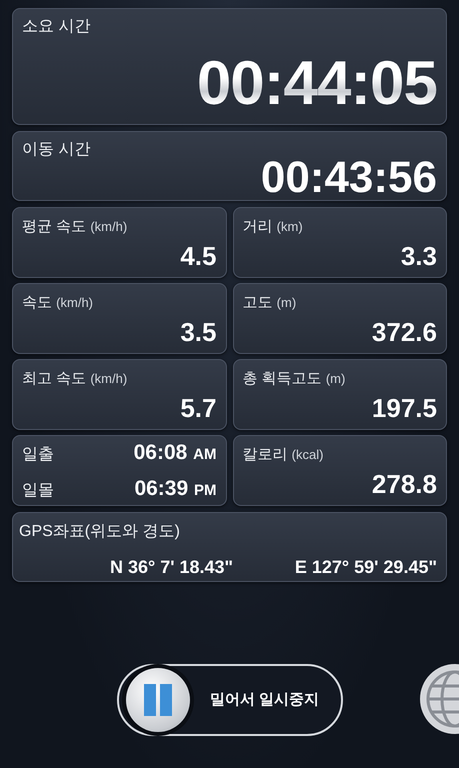 This screenshot has height=768, width=459. I want to click on stat-label: 최고 속도 (km/h), so click(75, 379).